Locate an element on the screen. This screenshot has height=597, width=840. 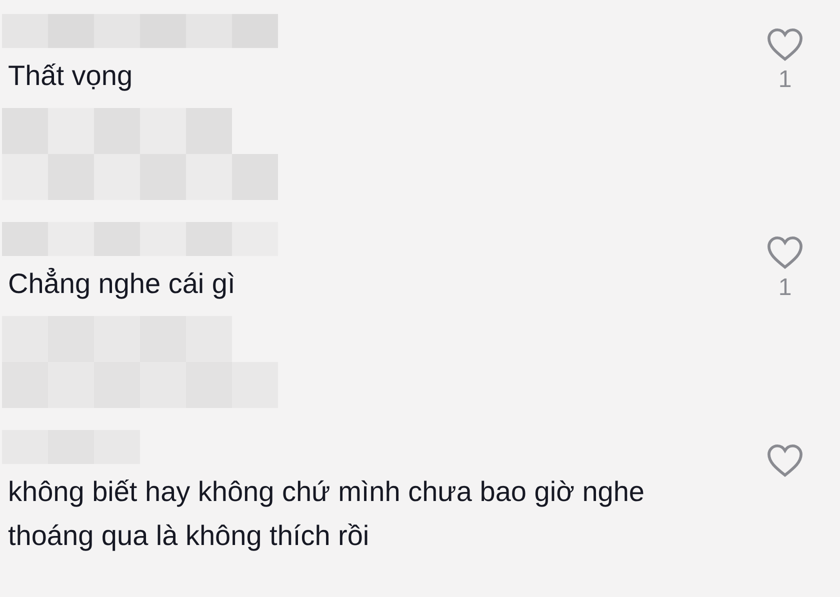
comment-text: Thất vọng is located at coordinates (70, 76).